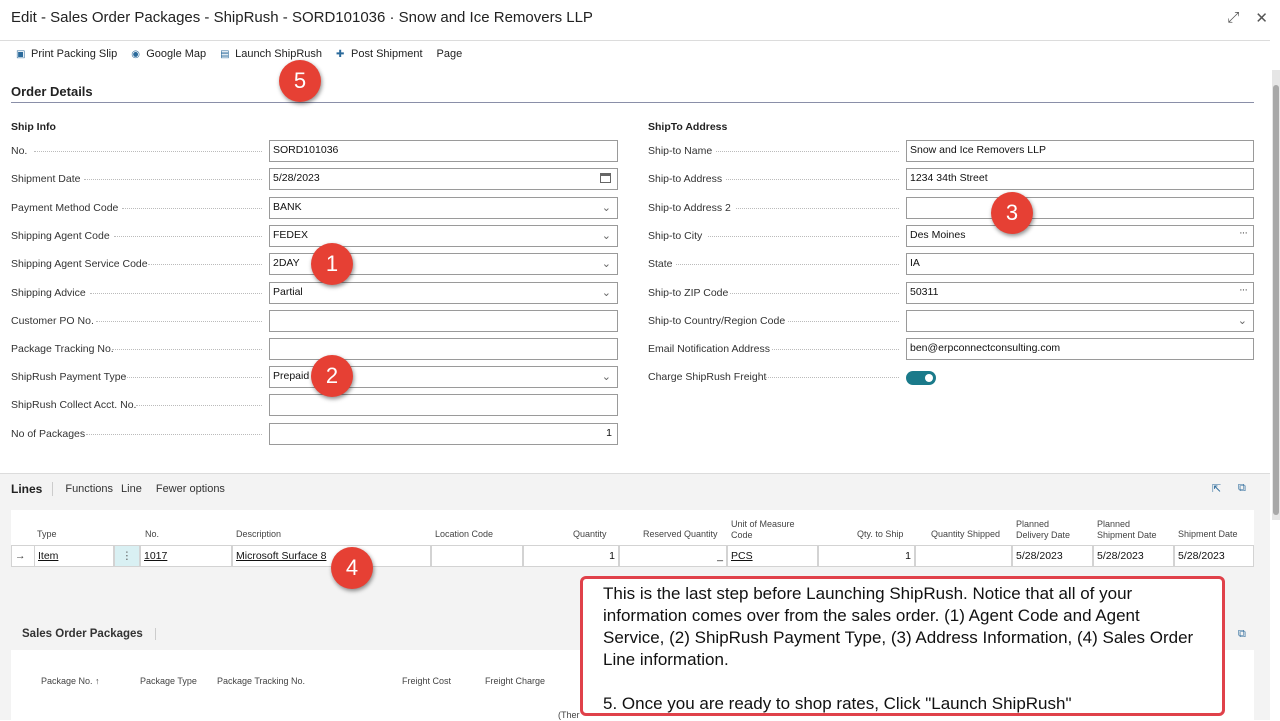  I want to click on pkg-col-freight-charge: Freight Charge, so click(515, 681).